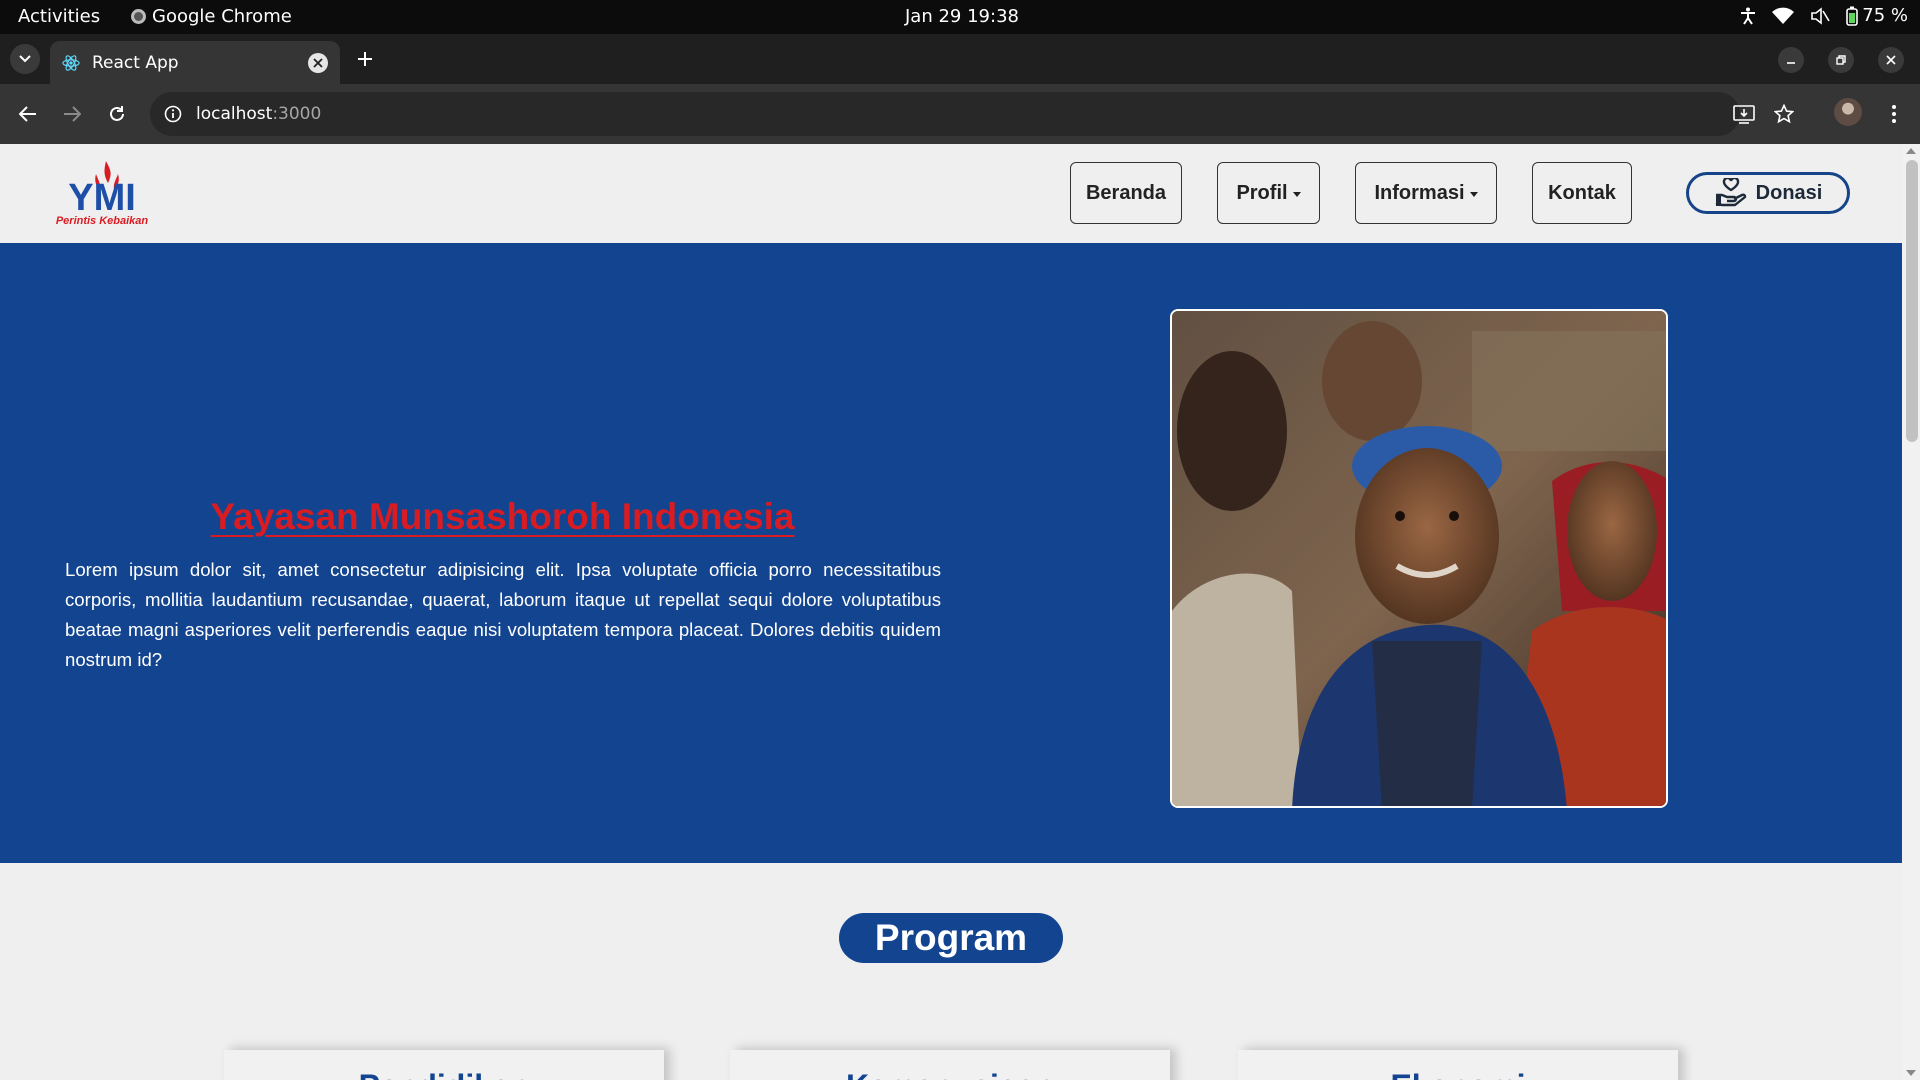 This screenshot has height=1080, width=1920. I want to click on battery-percent: 75 %, so click(1885, 15).